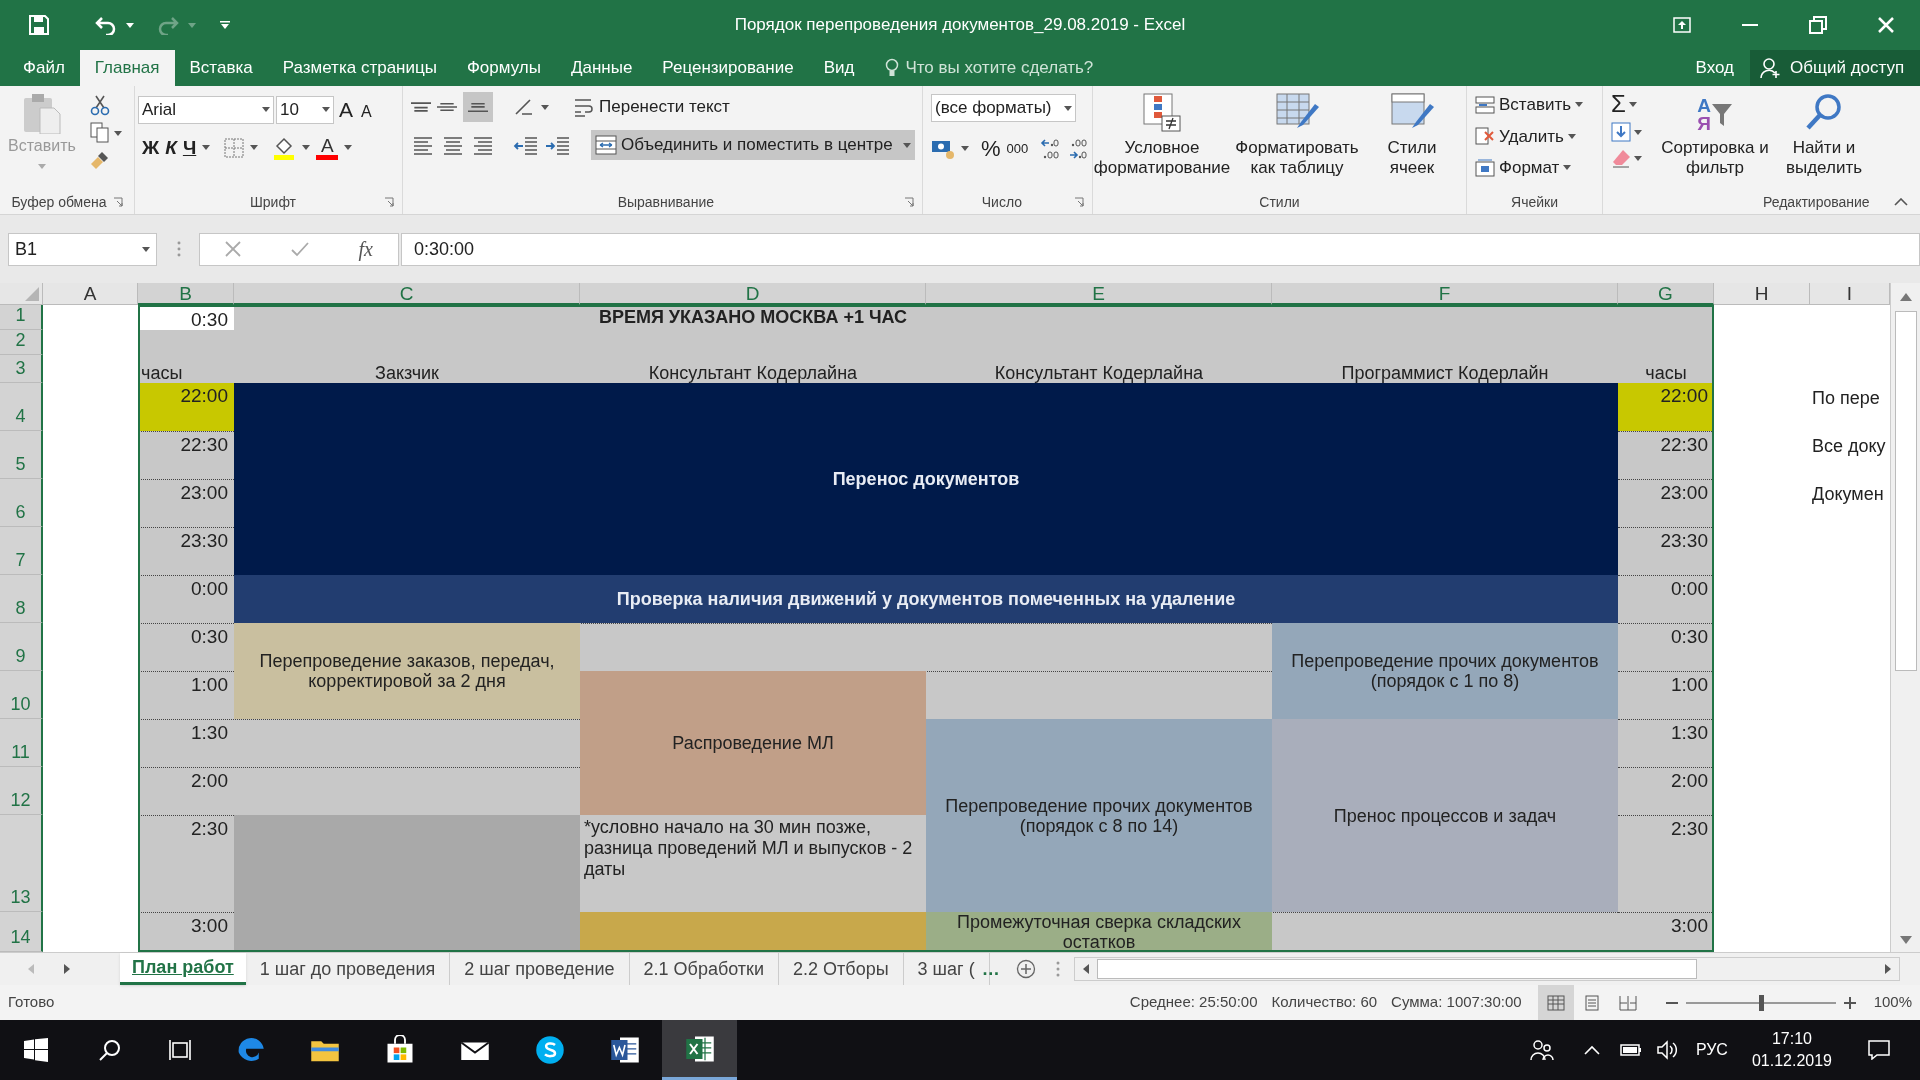 This screenshot has width=1920, height=1080. What do you see at coordinates (106, 25) in the screenshot?
I see `undo-icon` at bounding box center [106, 25].